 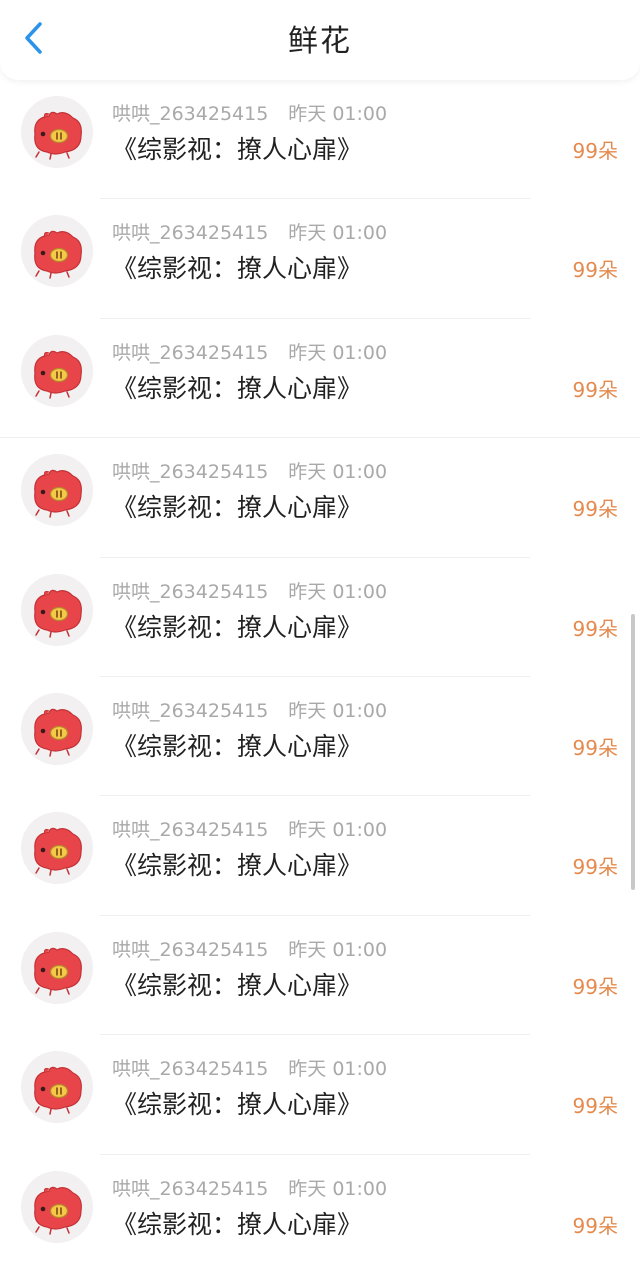 I want to click on top-bar: 鲜花, so click(x=320, y=40).